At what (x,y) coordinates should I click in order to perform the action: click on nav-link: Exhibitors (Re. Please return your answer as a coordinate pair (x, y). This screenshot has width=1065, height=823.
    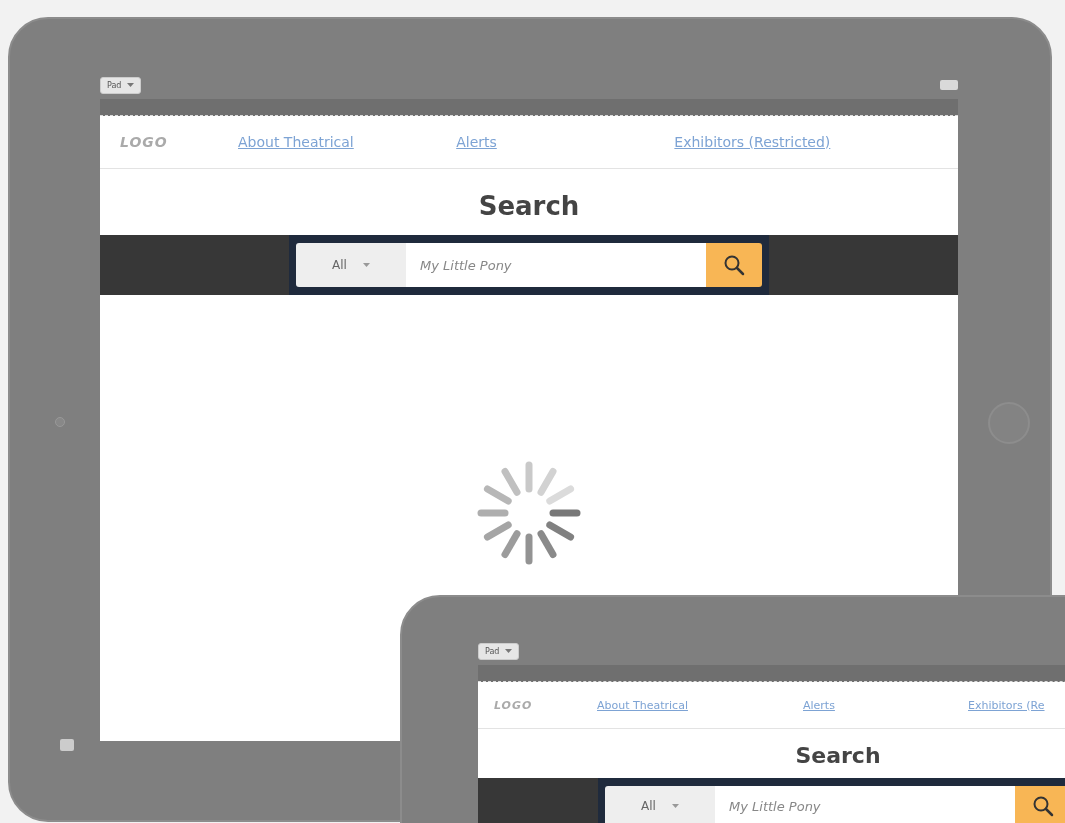
    Looking at the image, I should click on (1016, 705).